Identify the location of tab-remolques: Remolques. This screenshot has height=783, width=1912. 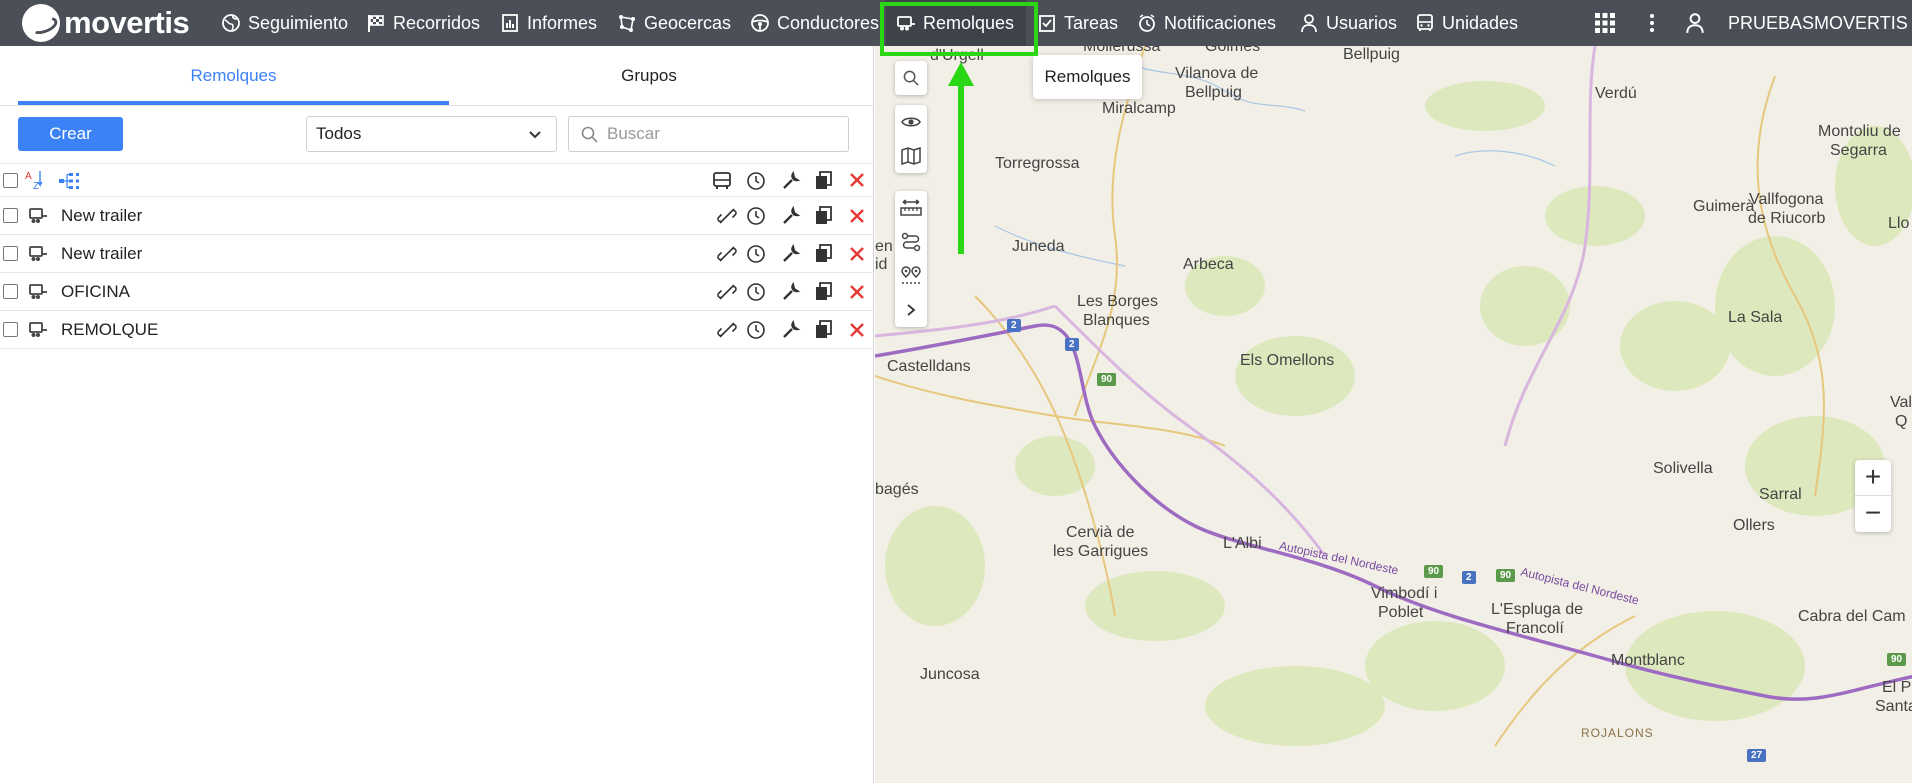
(233, 76).